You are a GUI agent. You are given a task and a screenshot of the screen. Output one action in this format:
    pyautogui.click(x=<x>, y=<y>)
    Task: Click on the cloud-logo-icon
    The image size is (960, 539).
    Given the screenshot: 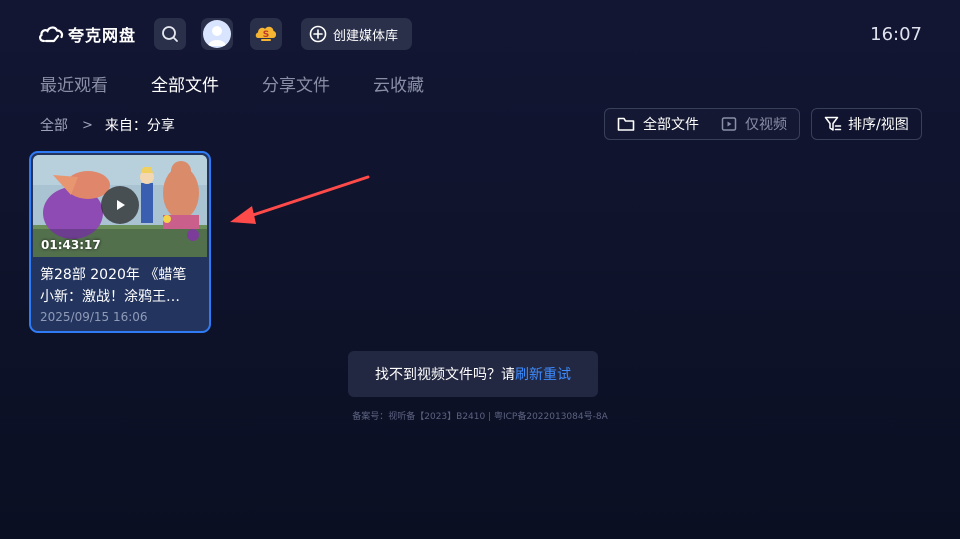 What is the action you would take?
    pyautogui.click(x=51, y=34)
    